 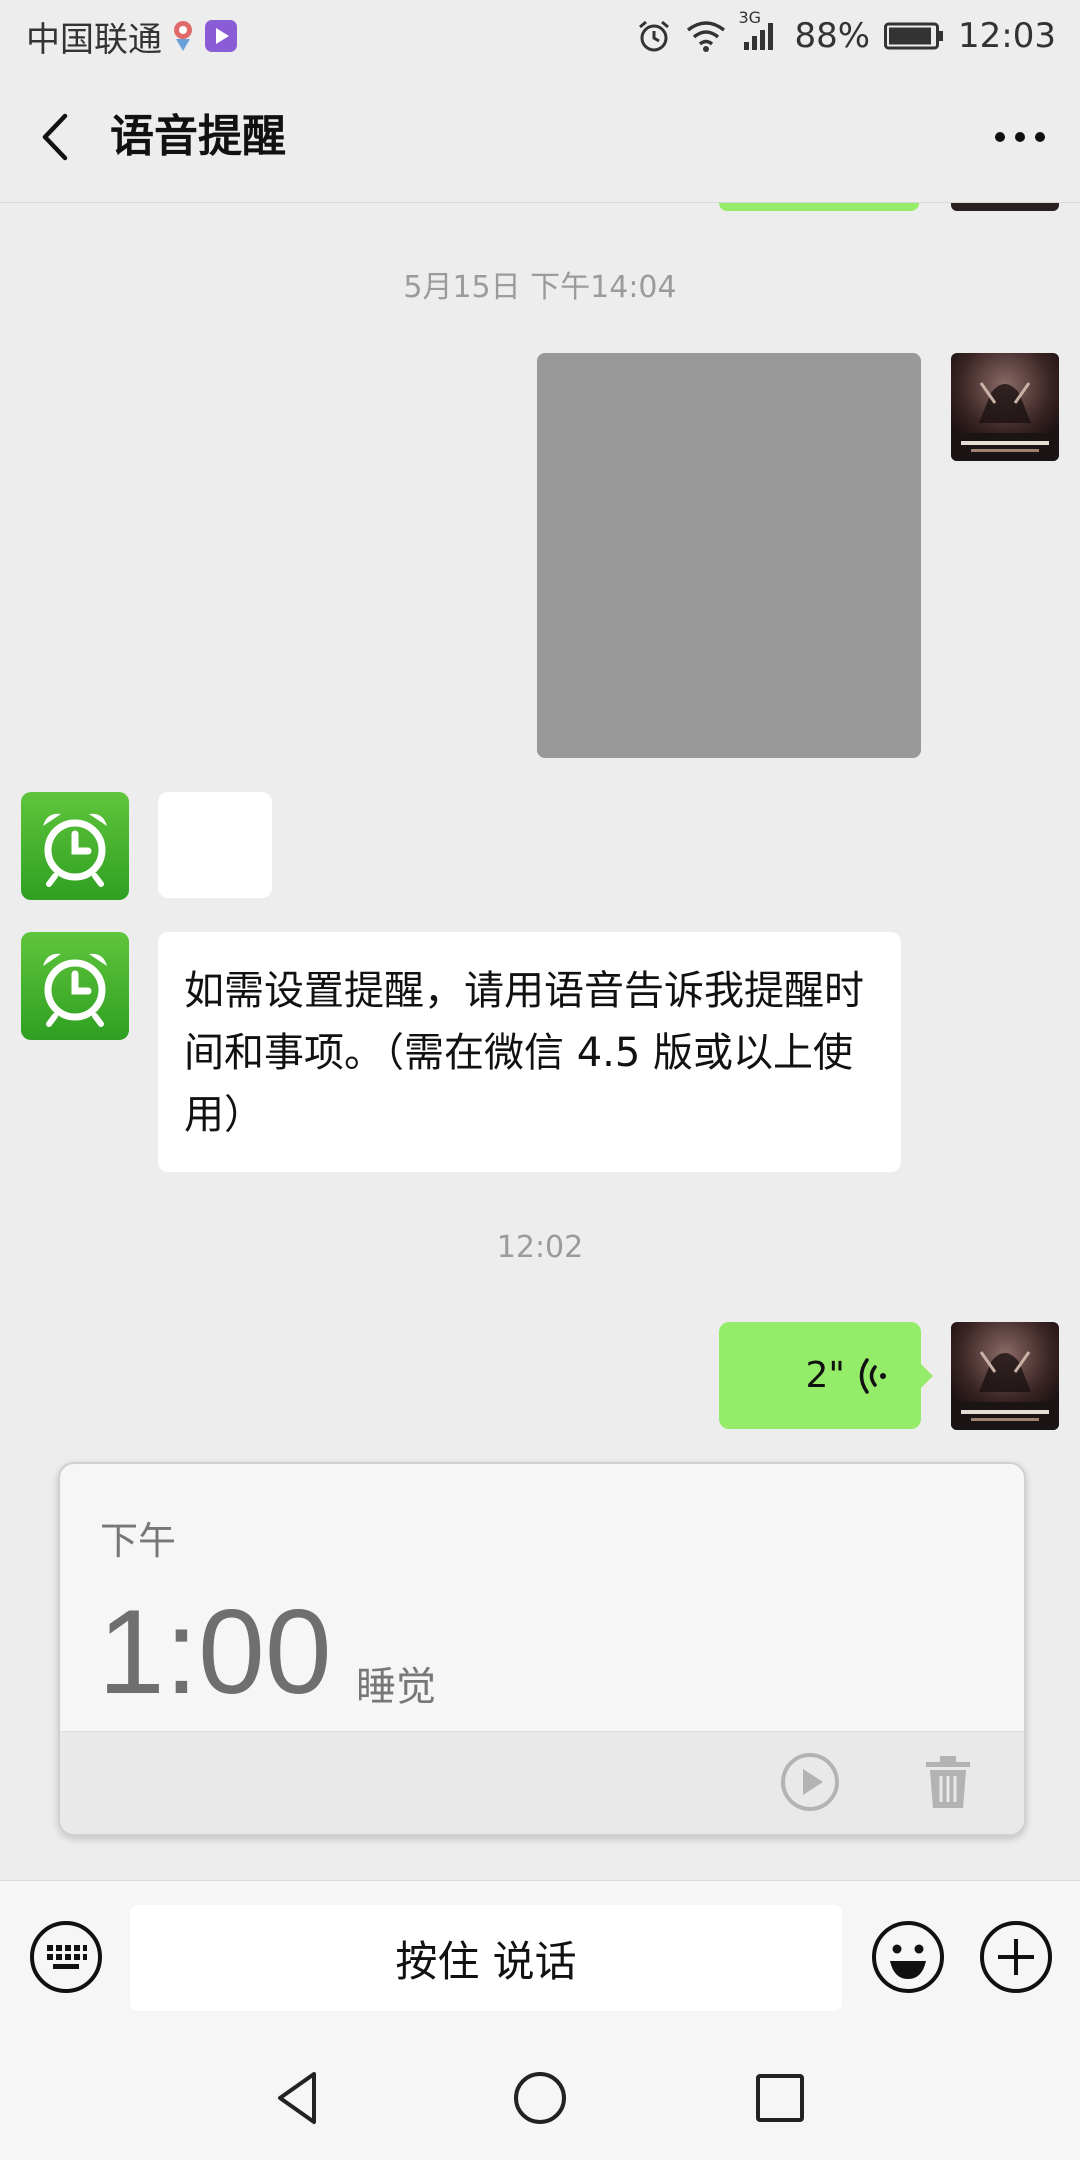 I want to click on input-bar: 按住 说话, so click(x=540, y=1956).